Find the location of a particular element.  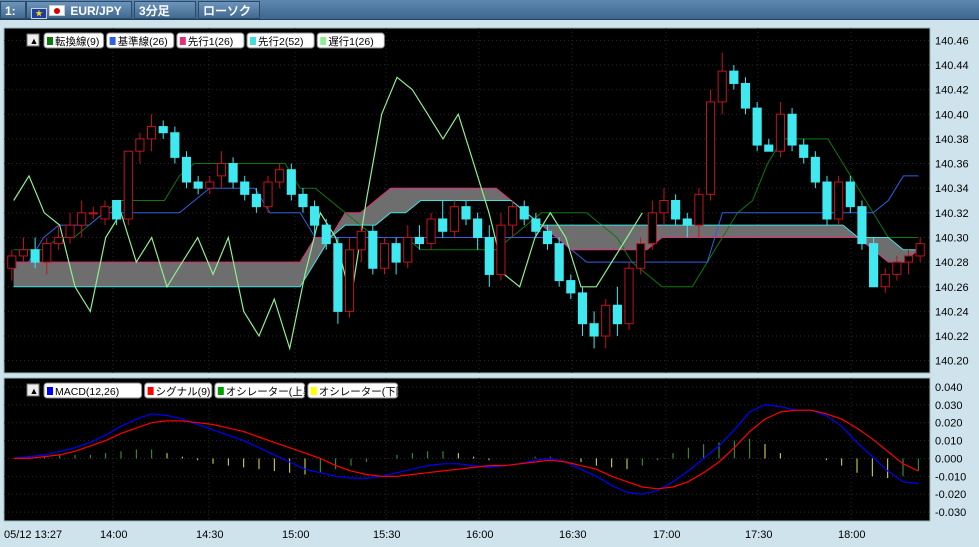

price-tick-label: 140.42 is located at coordinates (952, 91).